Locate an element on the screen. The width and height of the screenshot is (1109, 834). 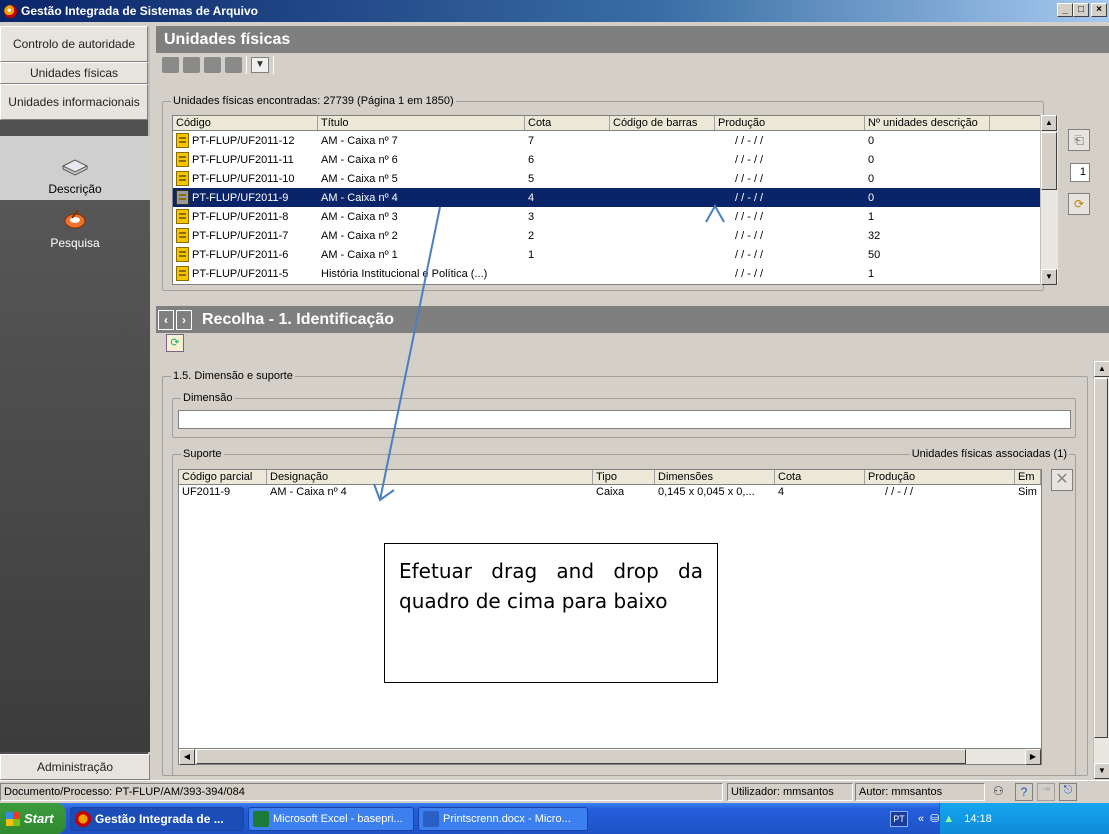
exit-icon: ⎋ is located at coordinates (1068, 791).